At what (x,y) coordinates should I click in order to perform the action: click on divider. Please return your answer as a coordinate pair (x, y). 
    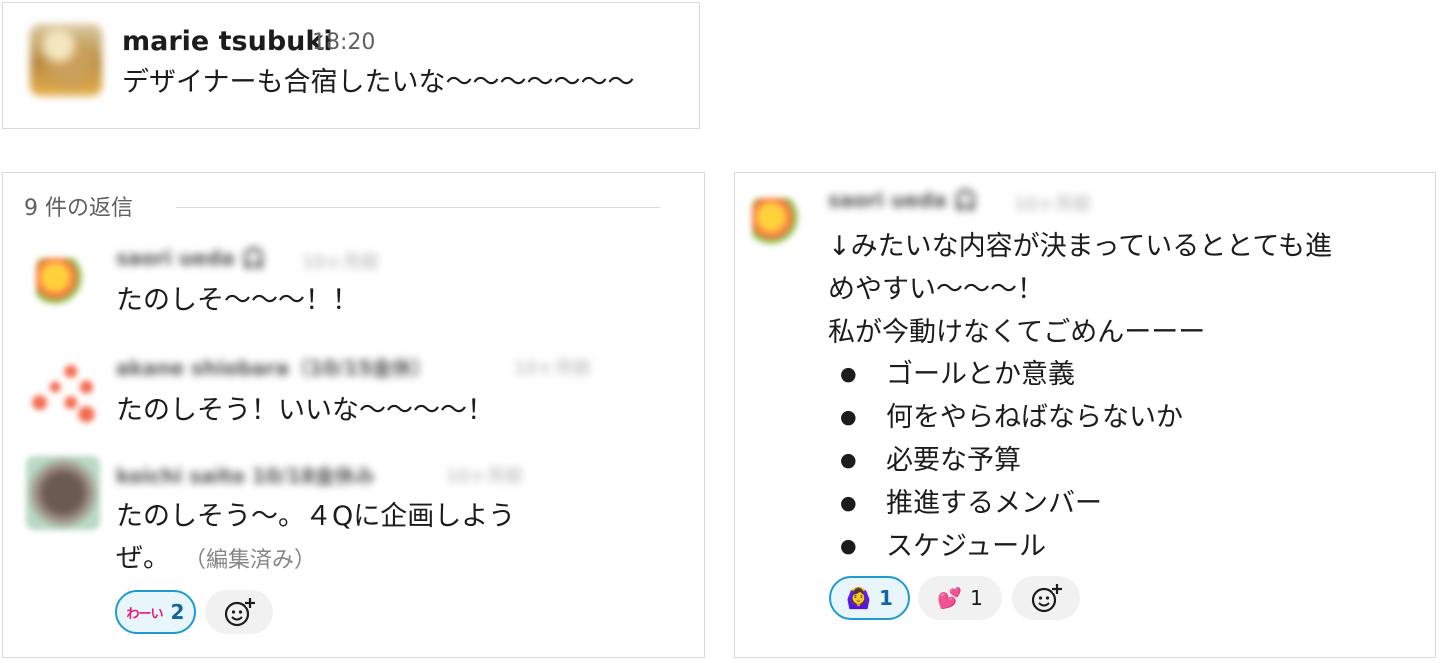
    Looking at the image, I should click on (418, 207).